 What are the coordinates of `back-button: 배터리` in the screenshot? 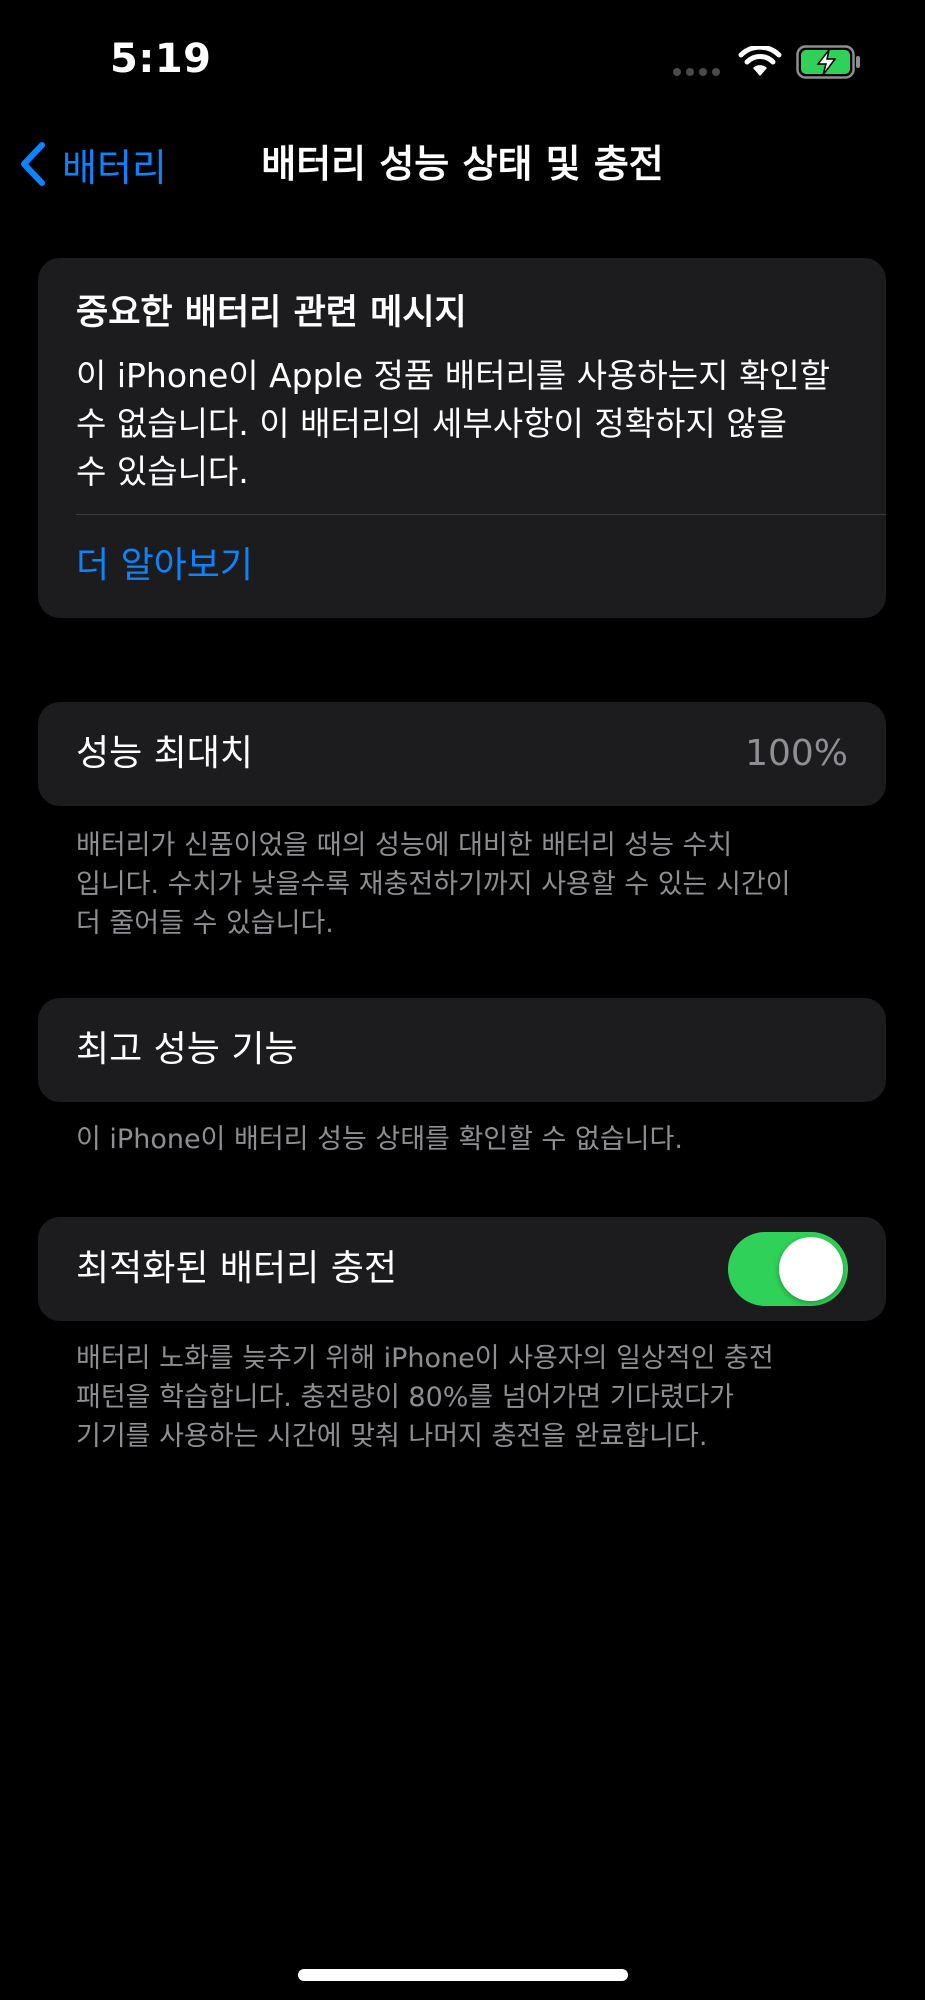 It's located at (92, 164).